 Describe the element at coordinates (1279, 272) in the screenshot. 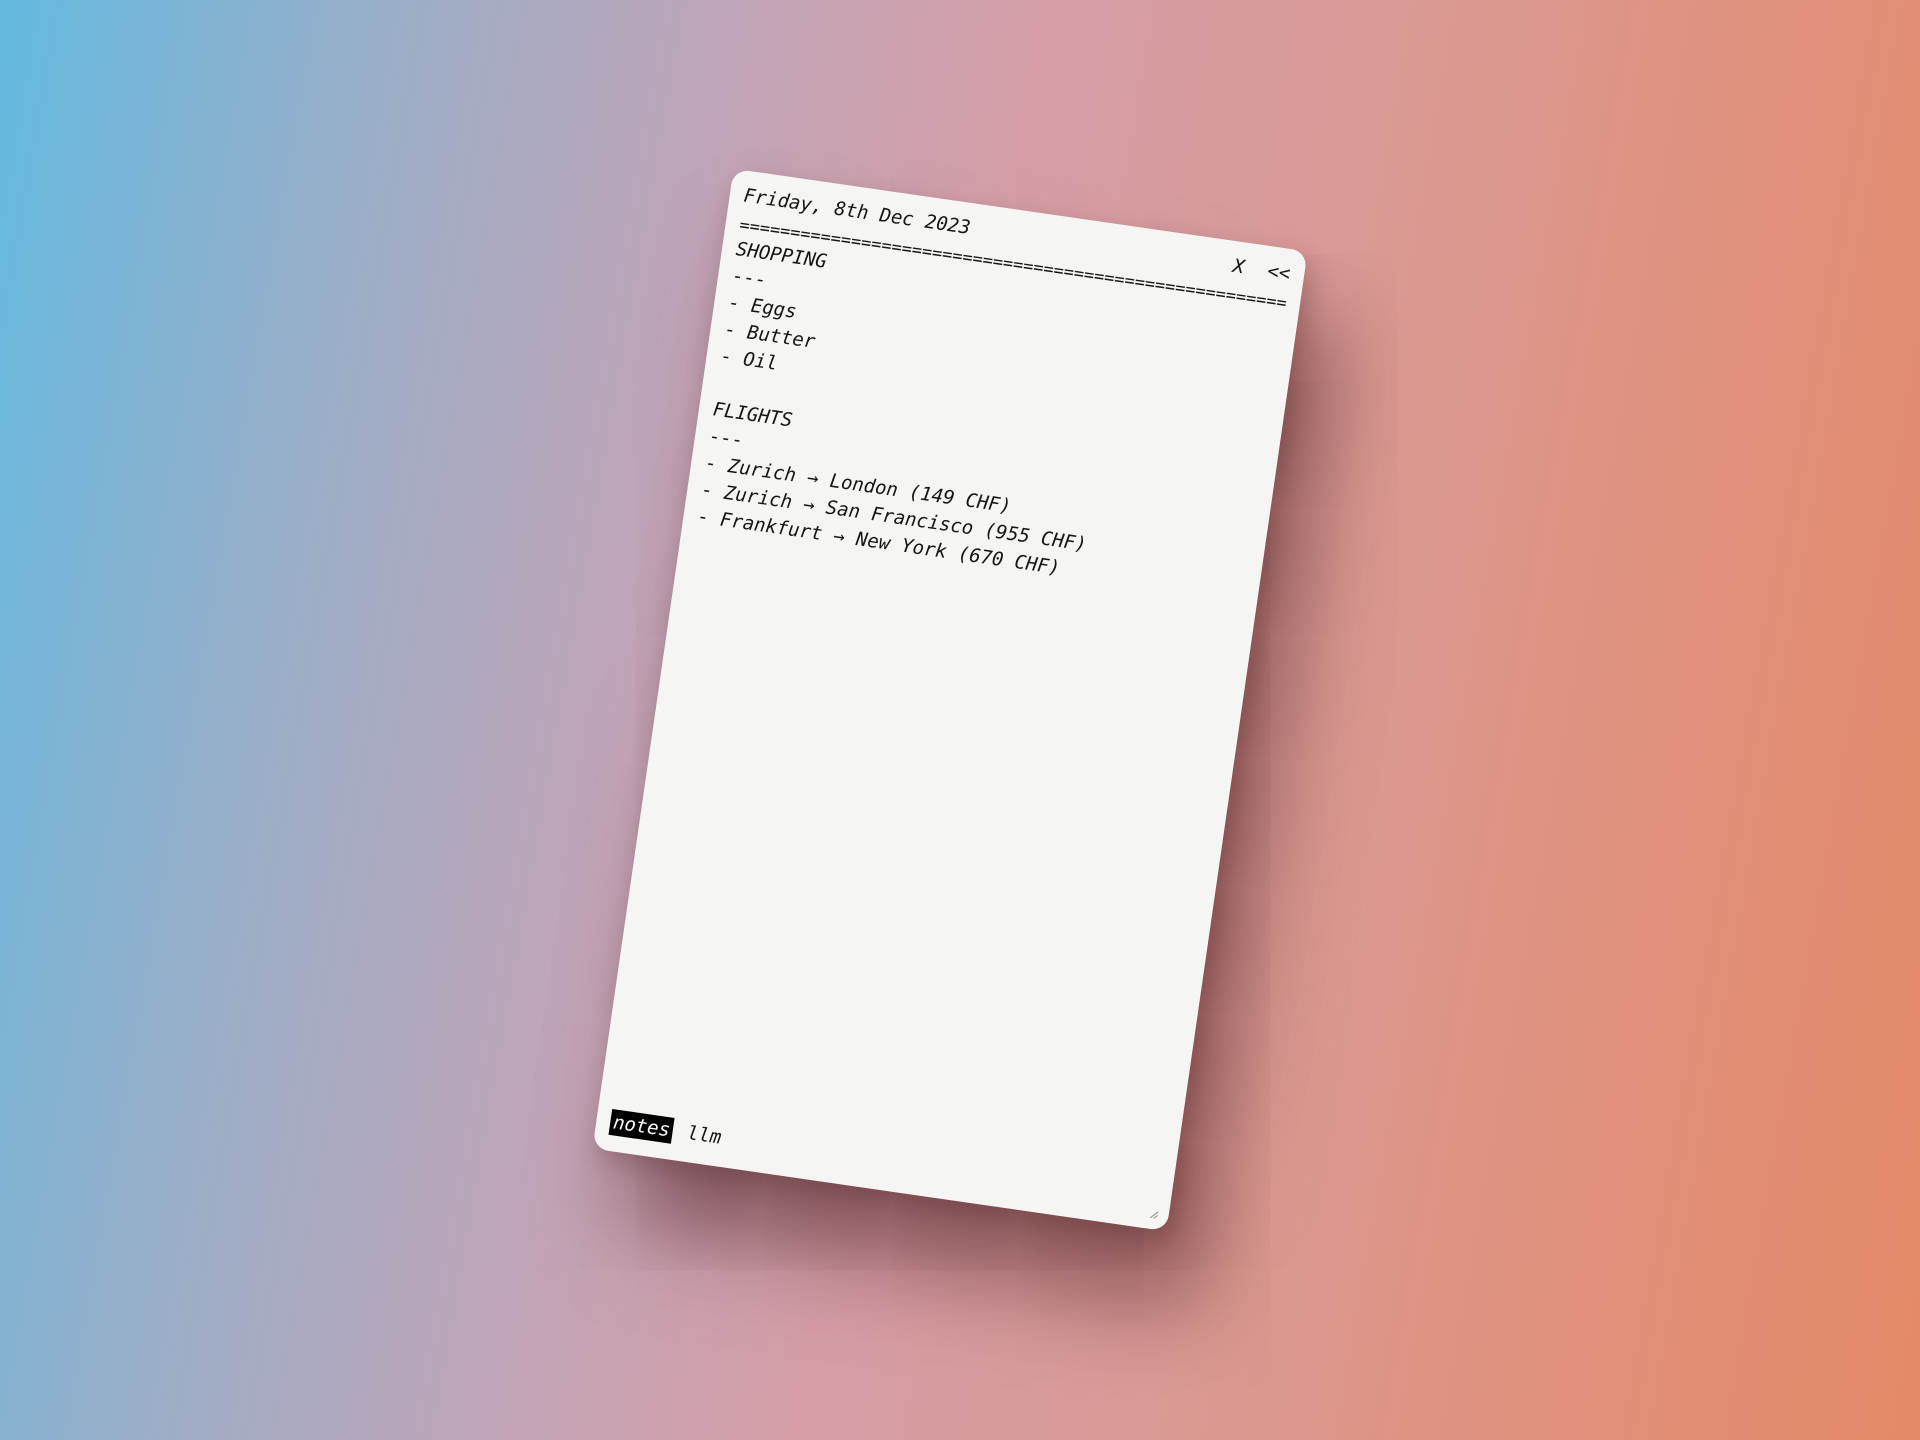

I see `collapse-button: <<` at that location.